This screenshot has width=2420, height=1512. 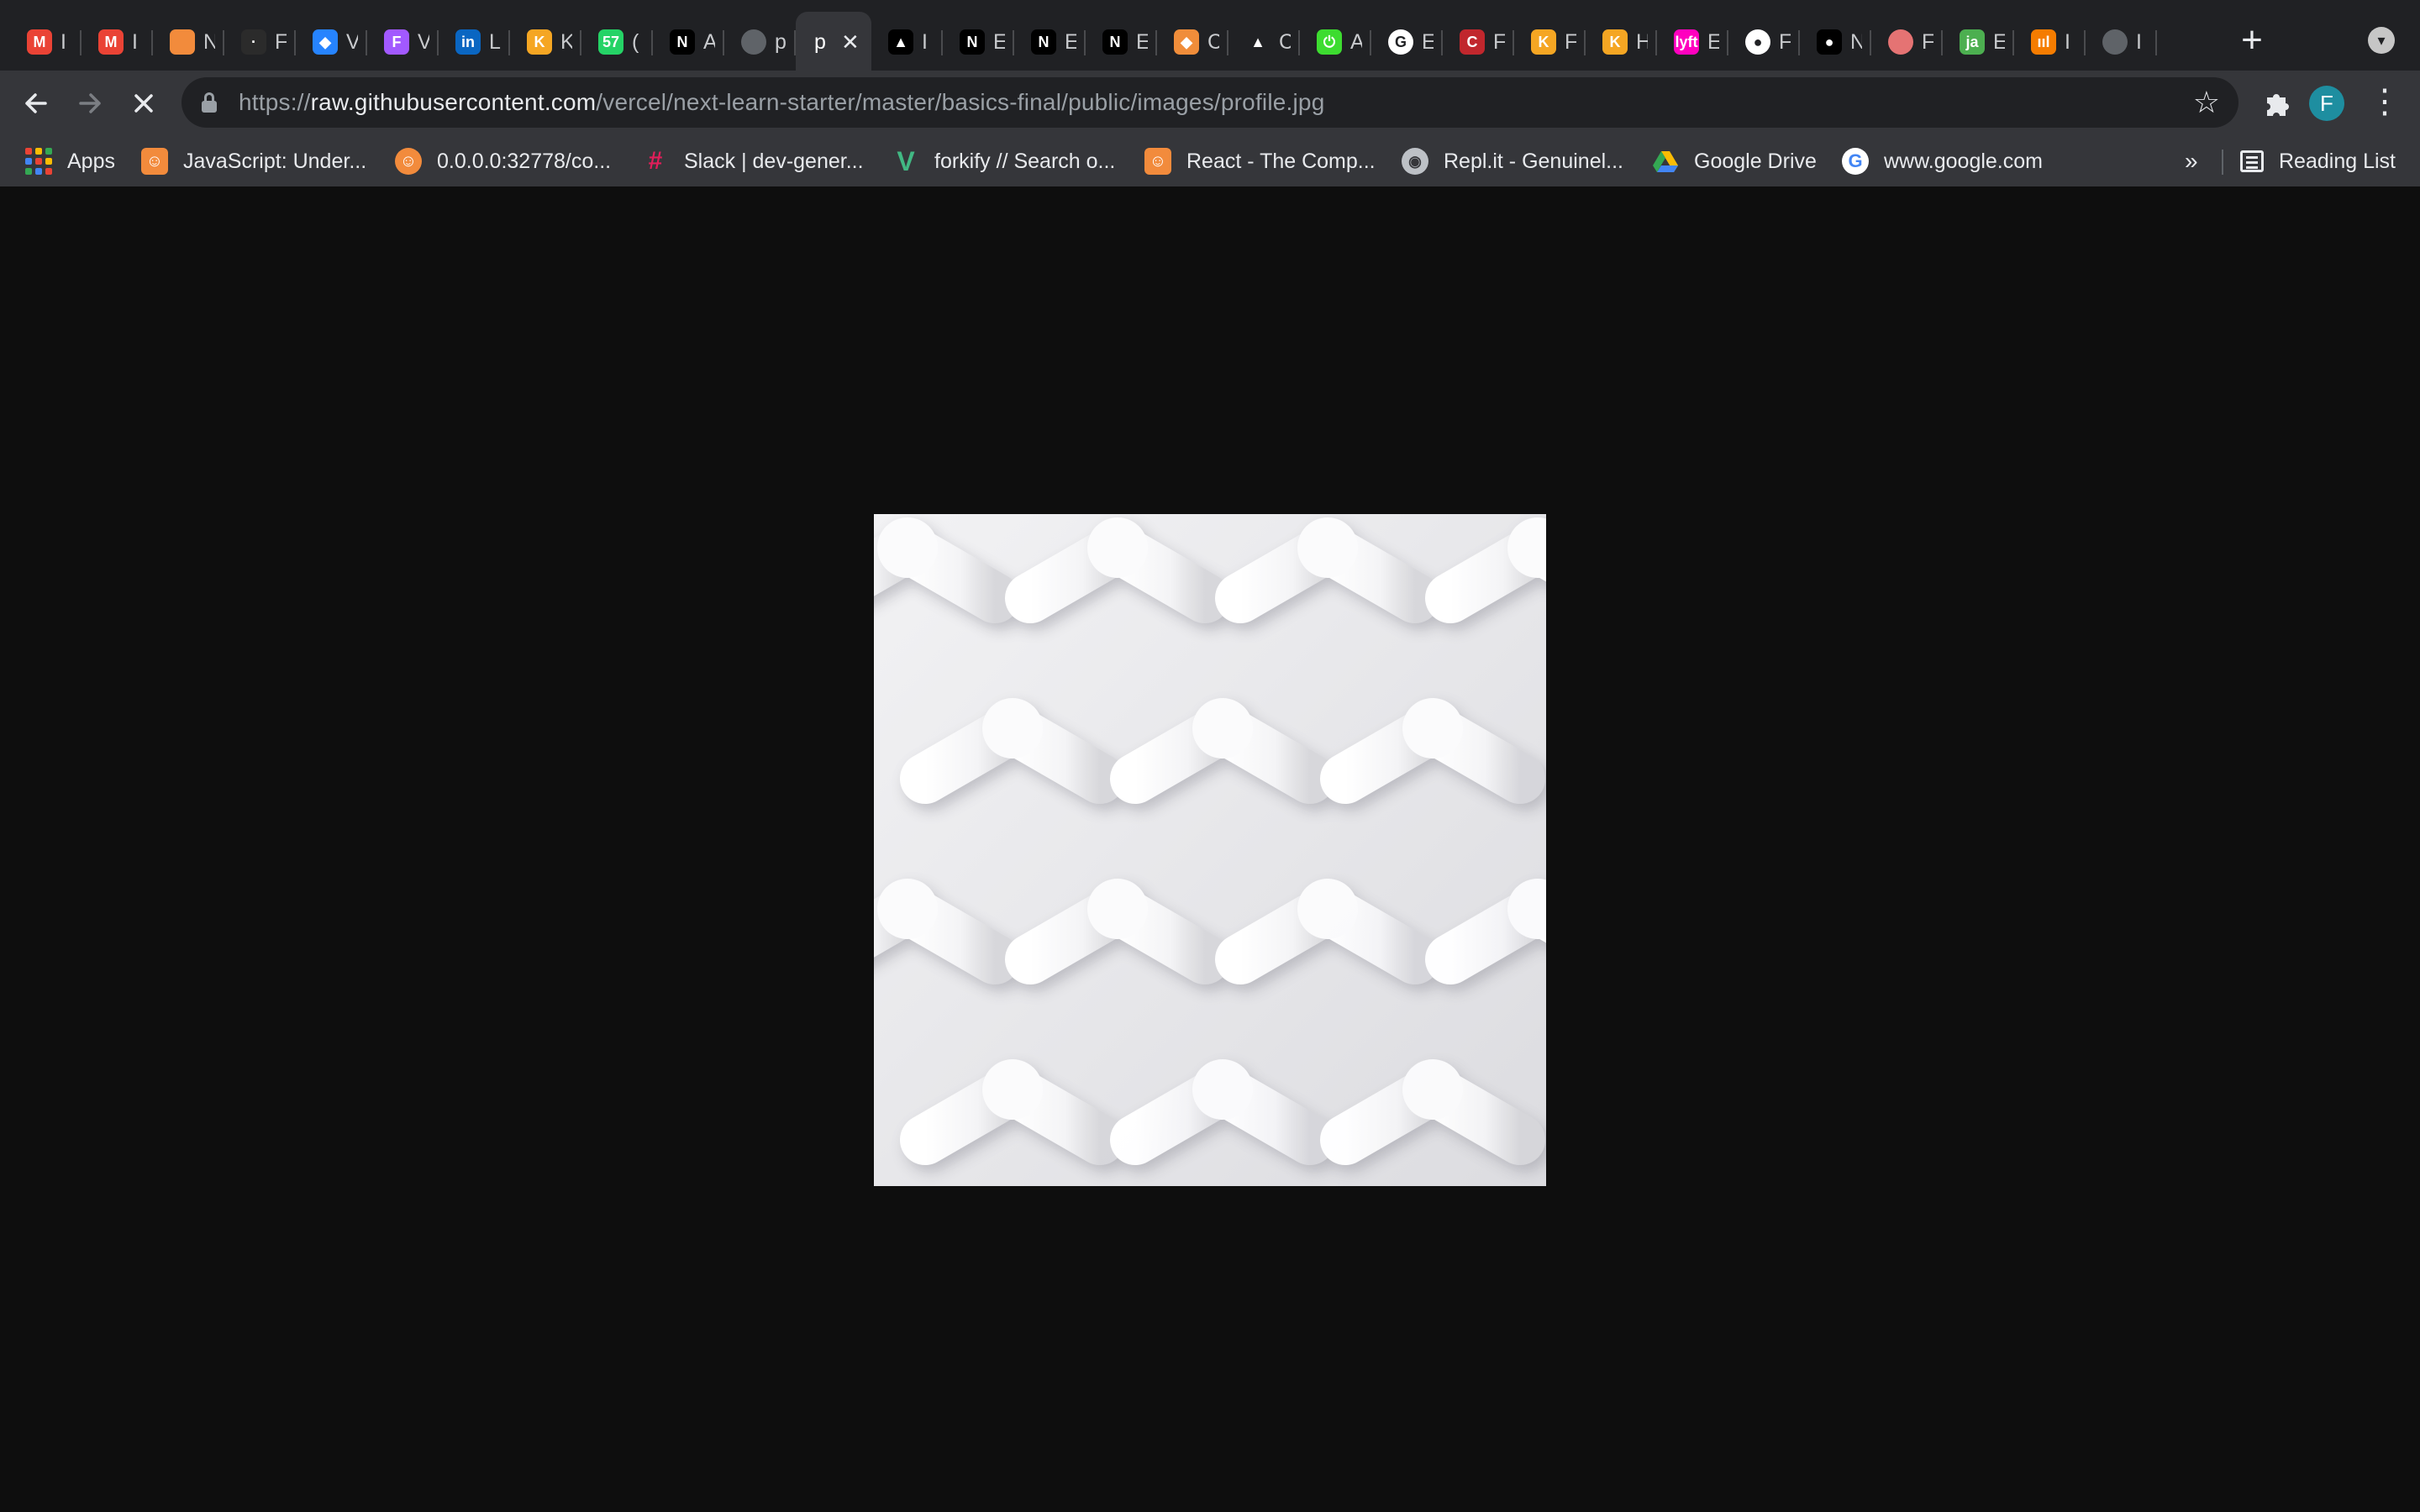 I want to click on tab: ▲ I, so click(x=907, y=42).